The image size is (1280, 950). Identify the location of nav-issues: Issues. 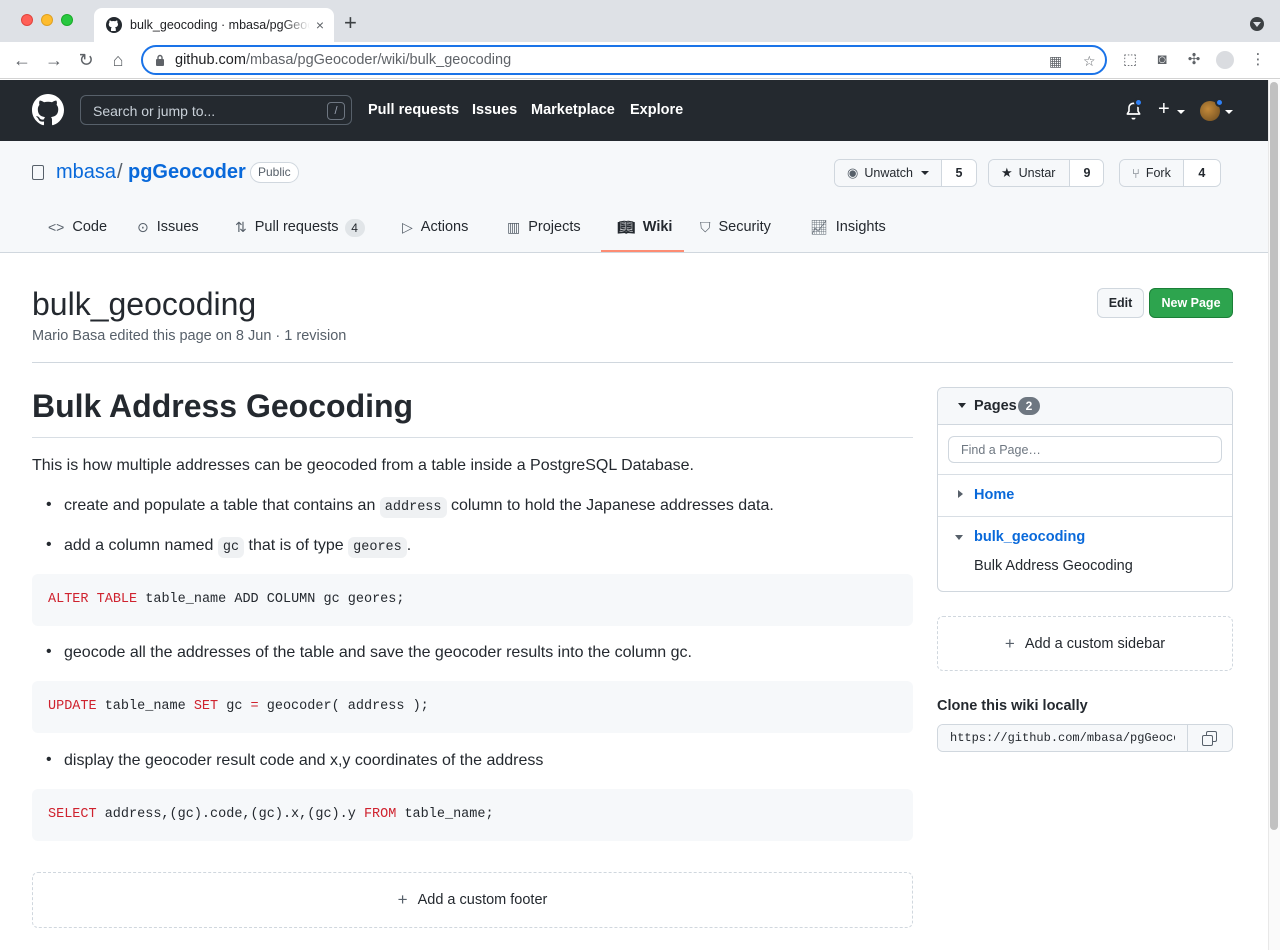
(494, 110).